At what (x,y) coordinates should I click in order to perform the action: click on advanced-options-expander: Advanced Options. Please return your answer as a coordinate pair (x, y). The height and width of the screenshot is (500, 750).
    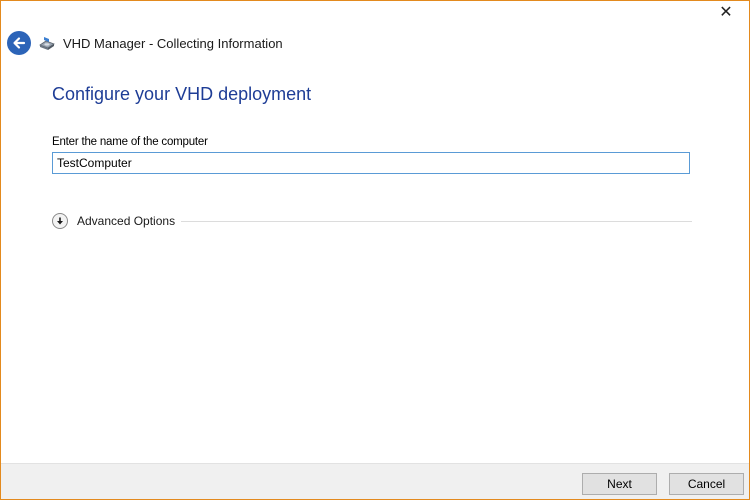
    Looking at the image, I should click on (372, 221).